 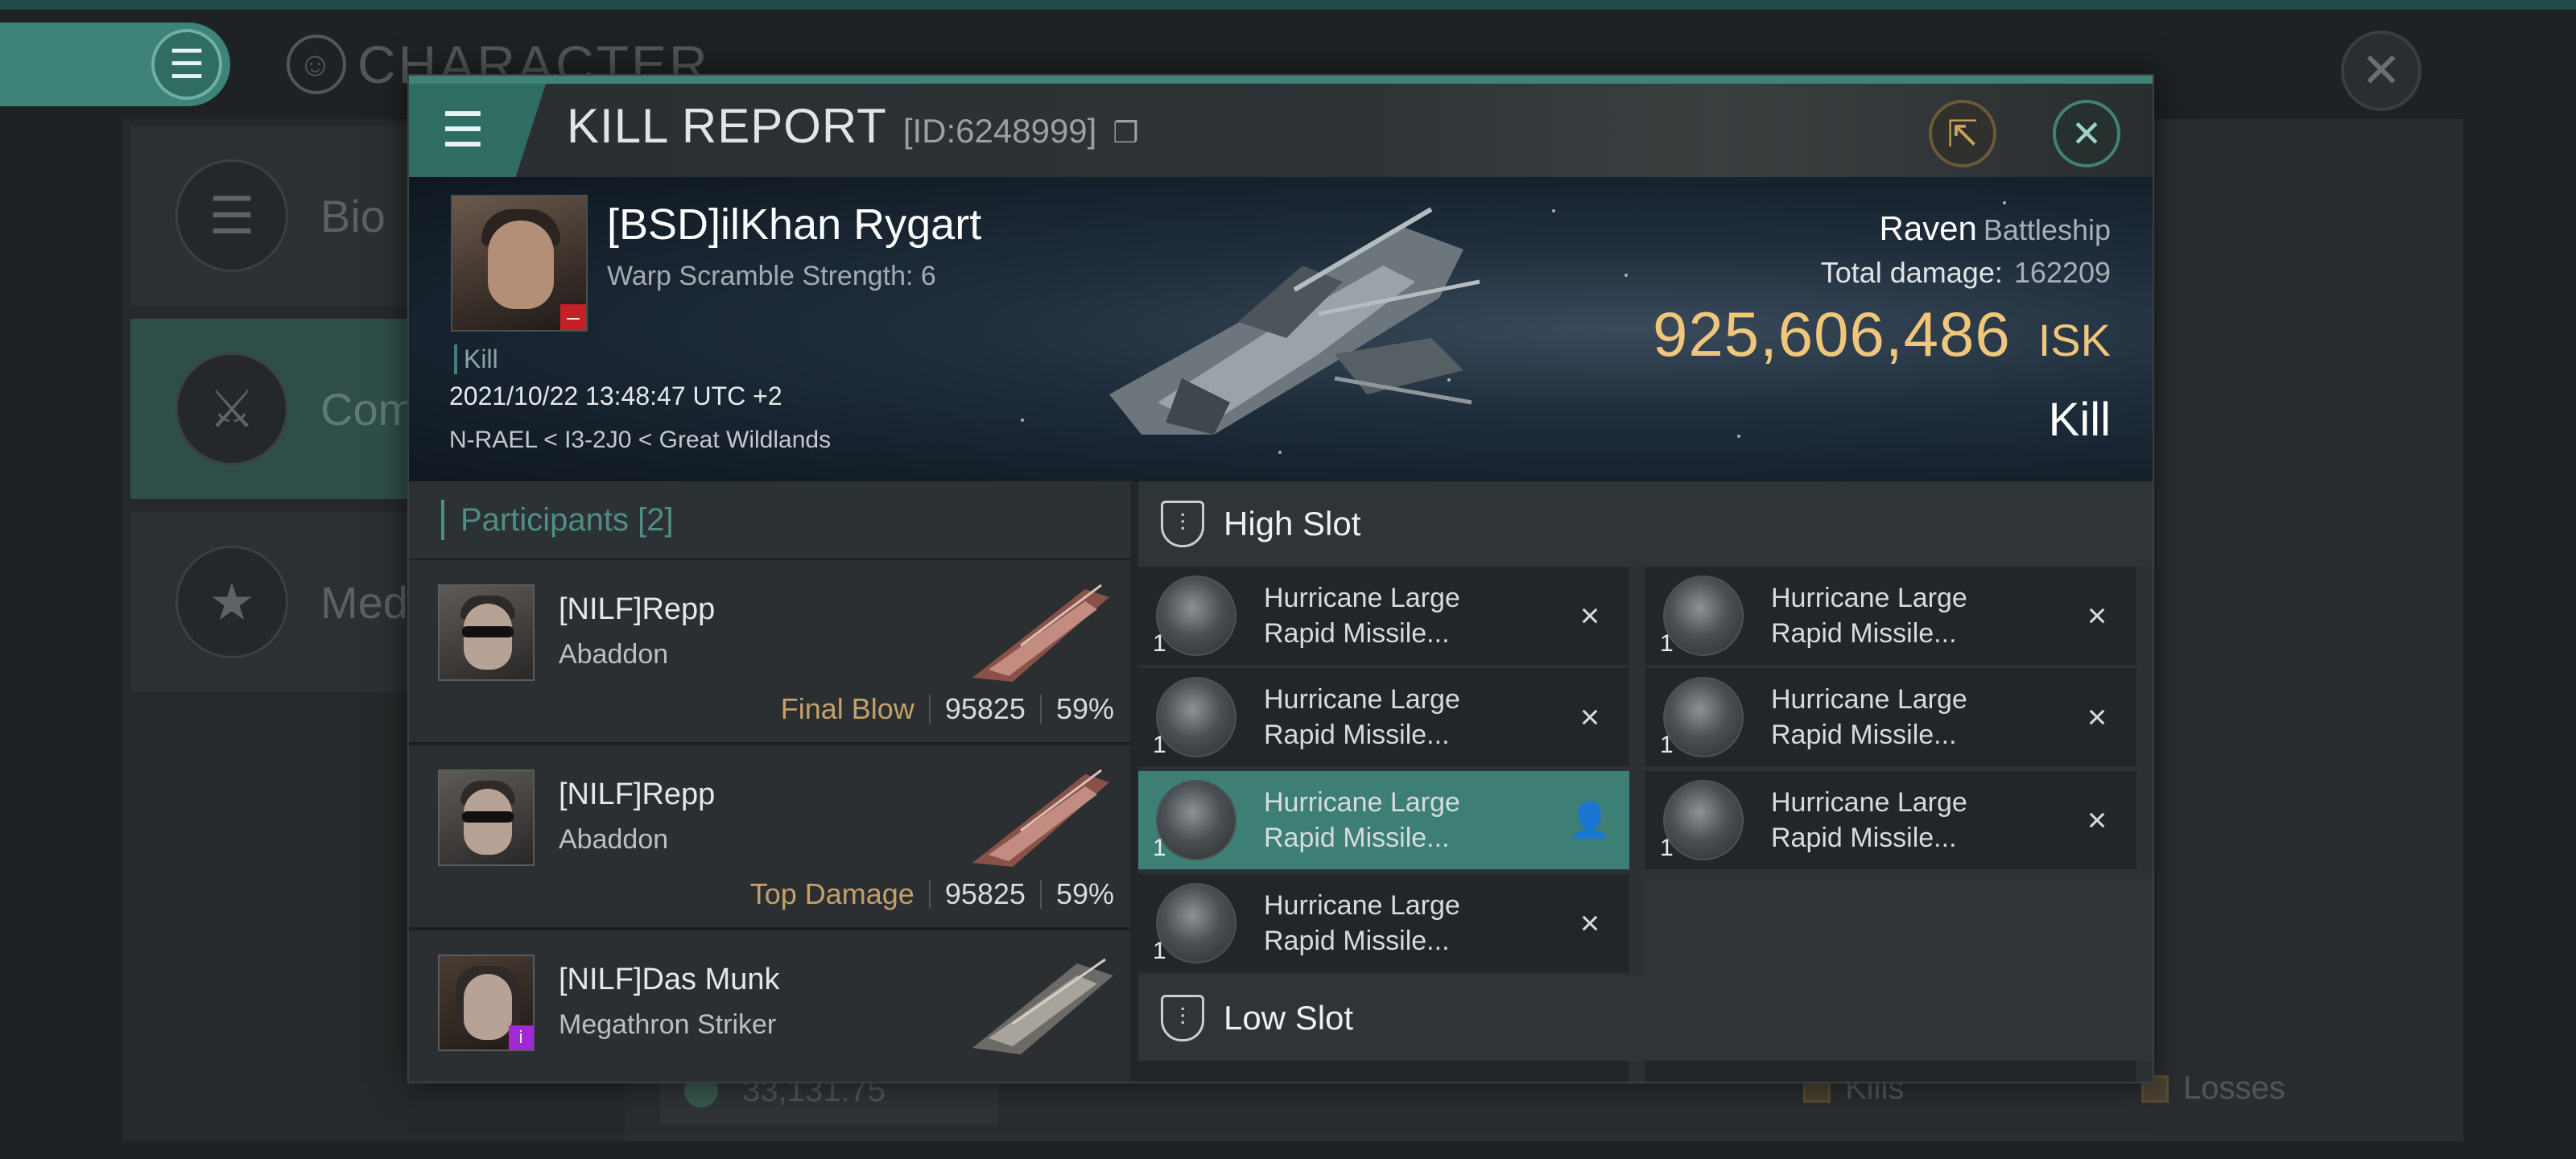 I want to click on victim-ship-name: Raven, so click(x=1928, y=228).